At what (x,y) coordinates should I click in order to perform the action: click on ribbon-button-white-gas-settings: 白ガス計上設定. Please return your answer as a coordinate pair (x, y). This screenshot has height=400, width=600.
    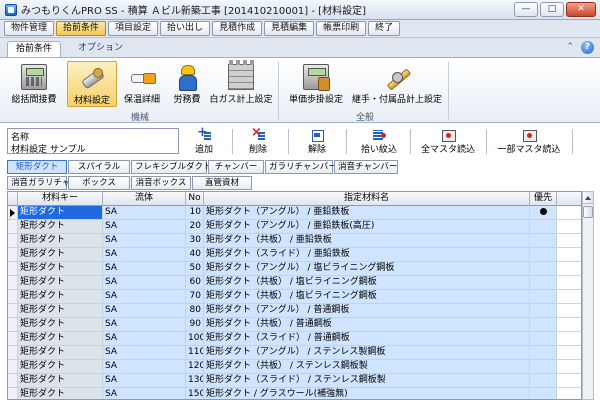
    Looking at the image, I should click on (241, 83).